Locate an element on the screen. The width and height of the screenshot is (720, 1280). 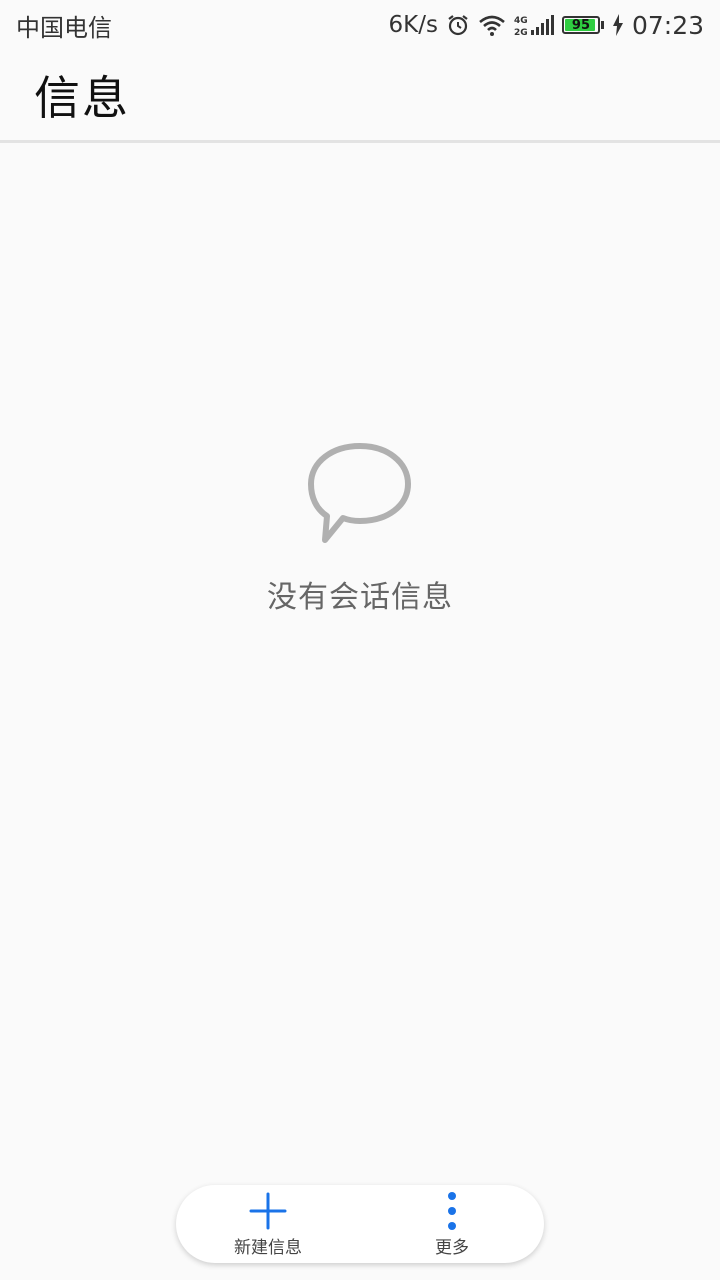
network-speed: 6K/s is located at coordinates (413, 25).